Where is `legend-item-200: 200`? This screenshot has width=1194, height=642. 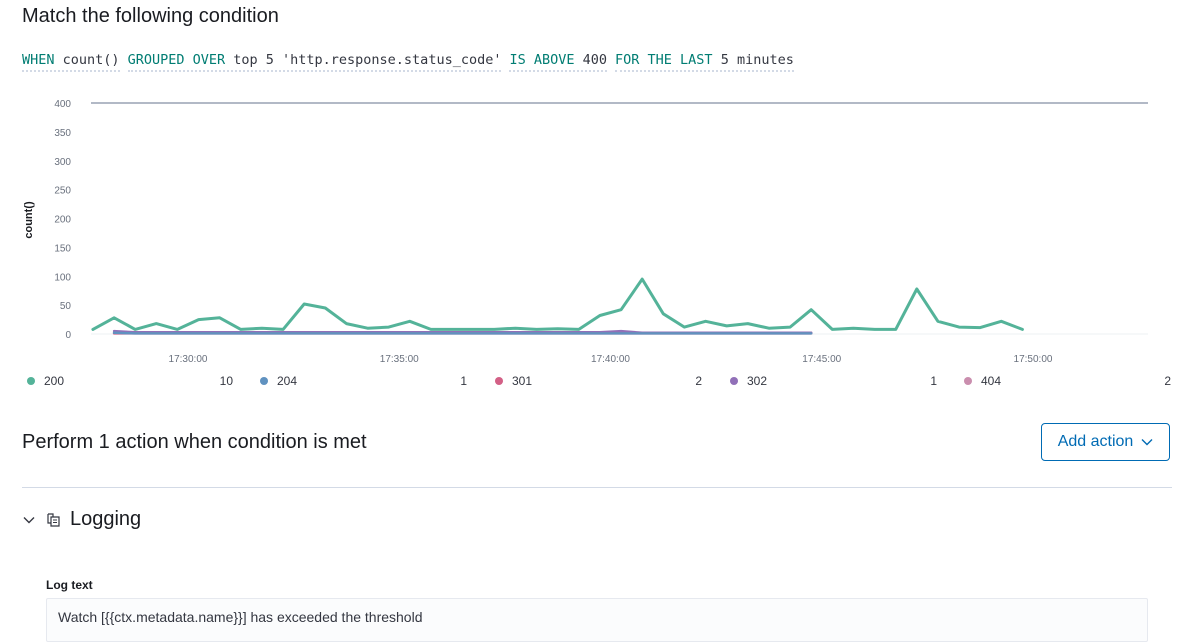 legend-item-200: 200 is located at coordinates (45, 381).